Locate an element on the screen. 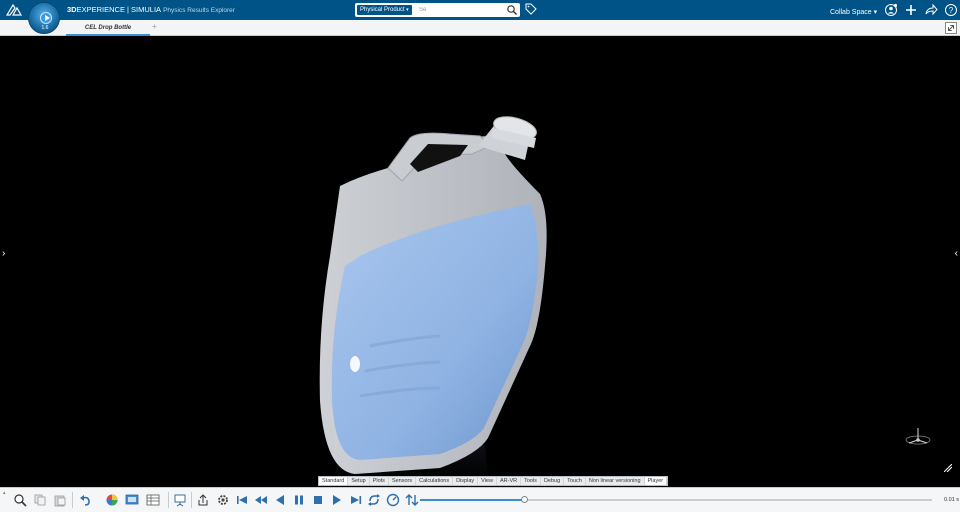 The height and width of the screenshot is (512, 960). presentation-icon is located at coordinates (180, 500).